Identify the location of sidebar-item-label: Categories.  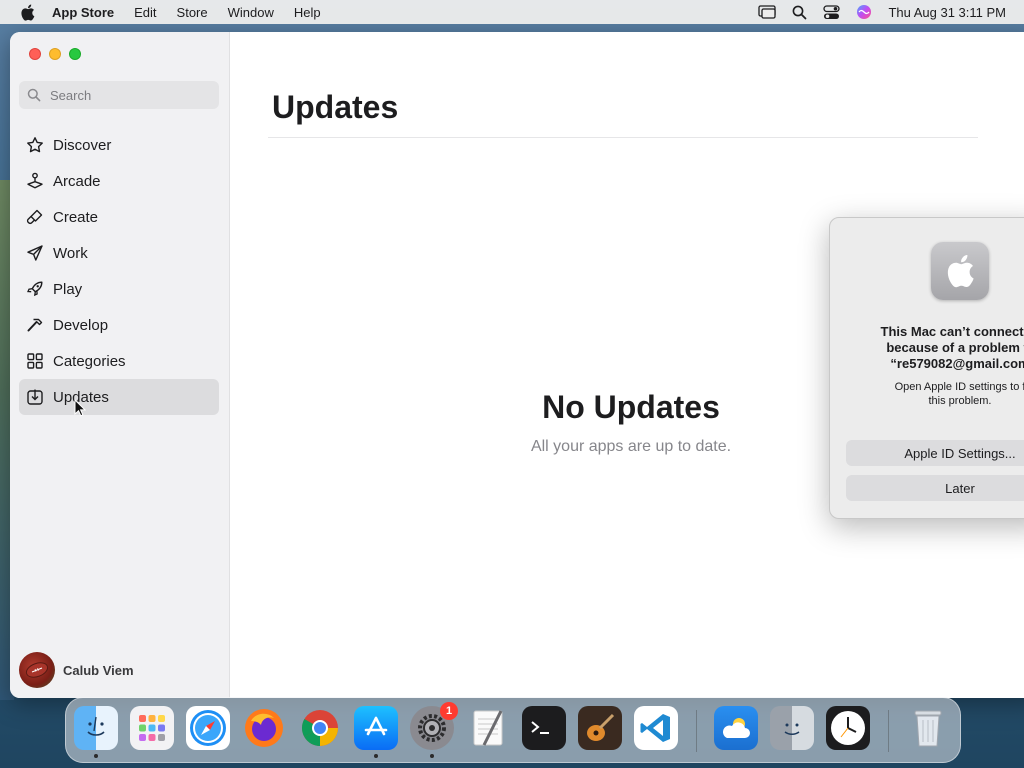
(89, 361).